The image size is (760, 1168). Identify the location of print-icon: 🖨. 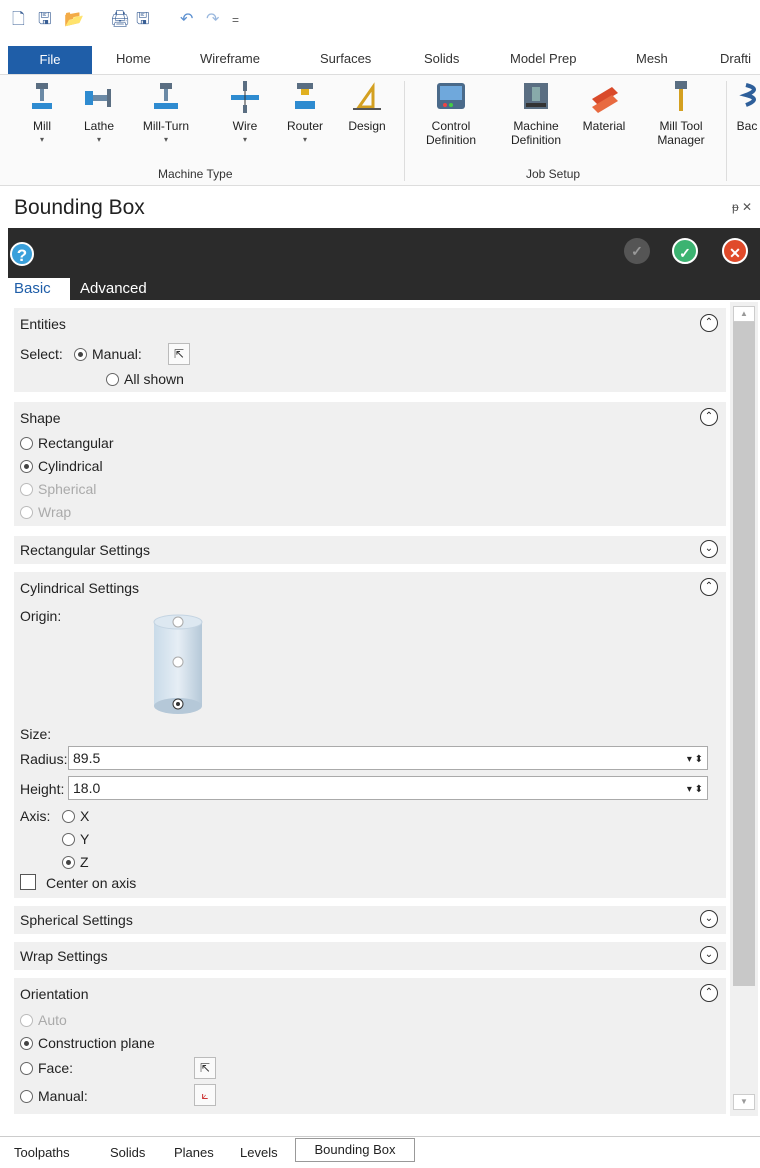
(120, 20).